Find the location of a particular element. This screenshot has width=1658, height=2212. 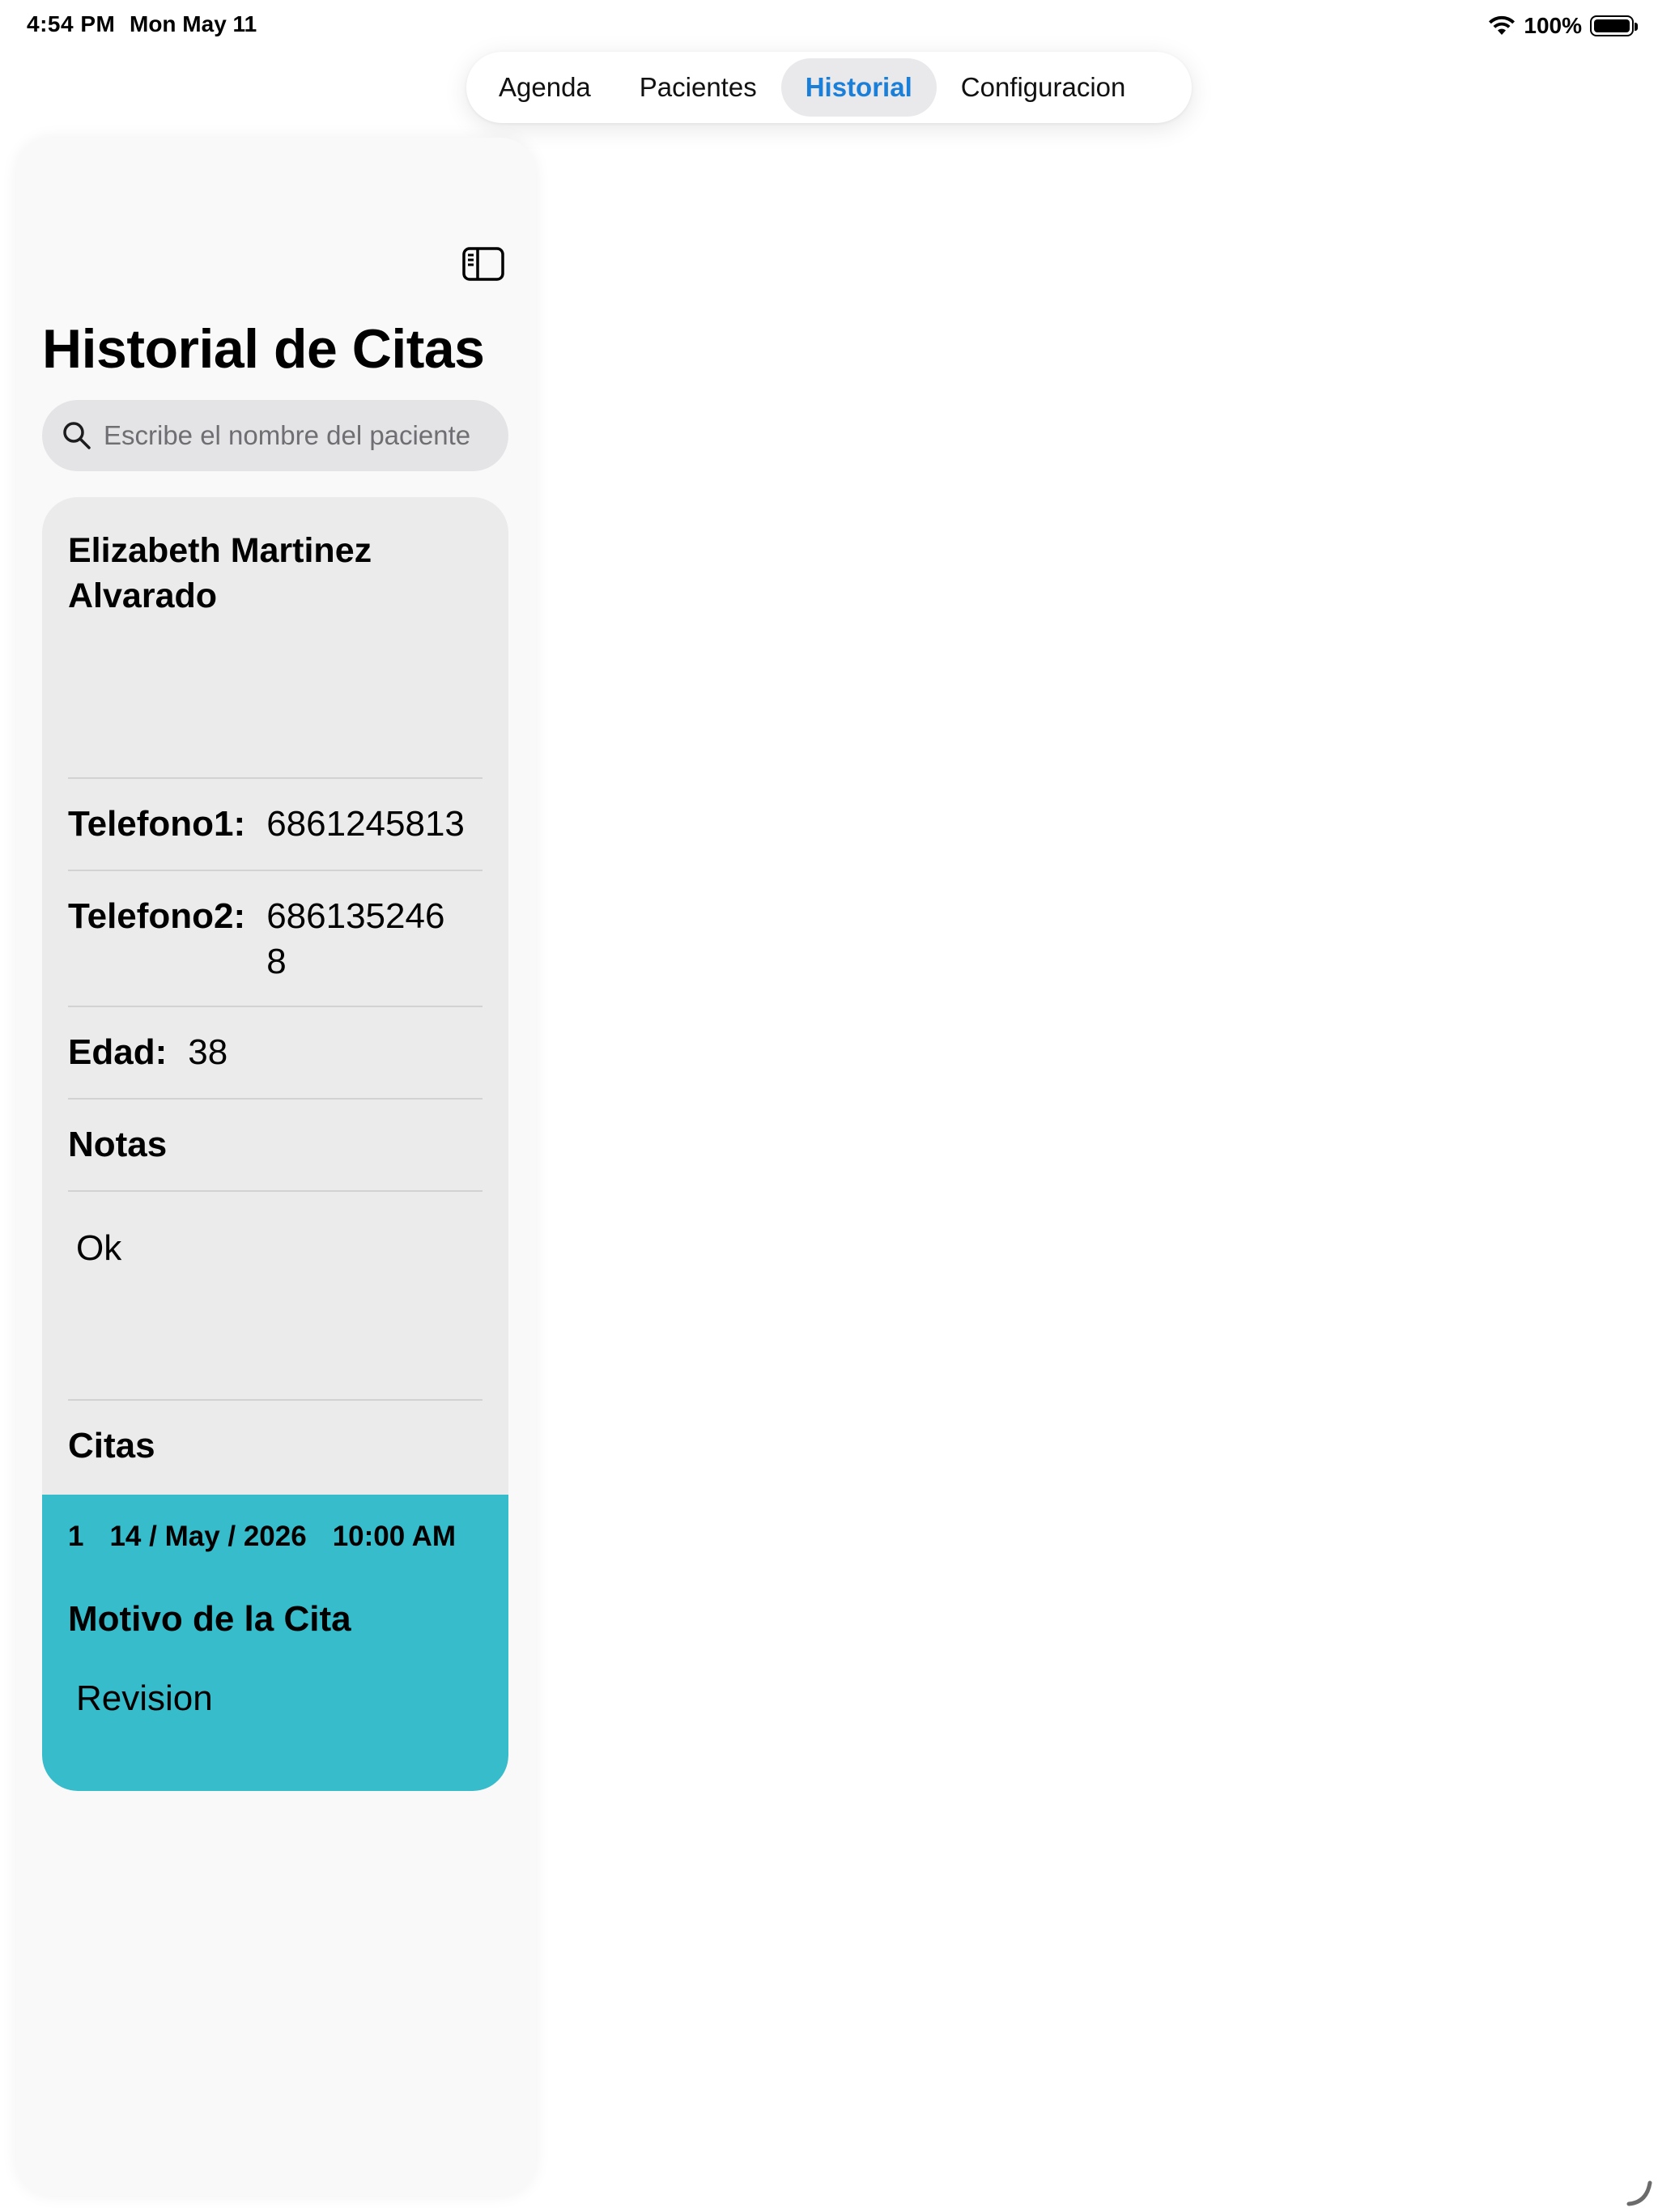

patient-name: Elizabeth Martinez Alvarado is located at coordinates (220, 573).